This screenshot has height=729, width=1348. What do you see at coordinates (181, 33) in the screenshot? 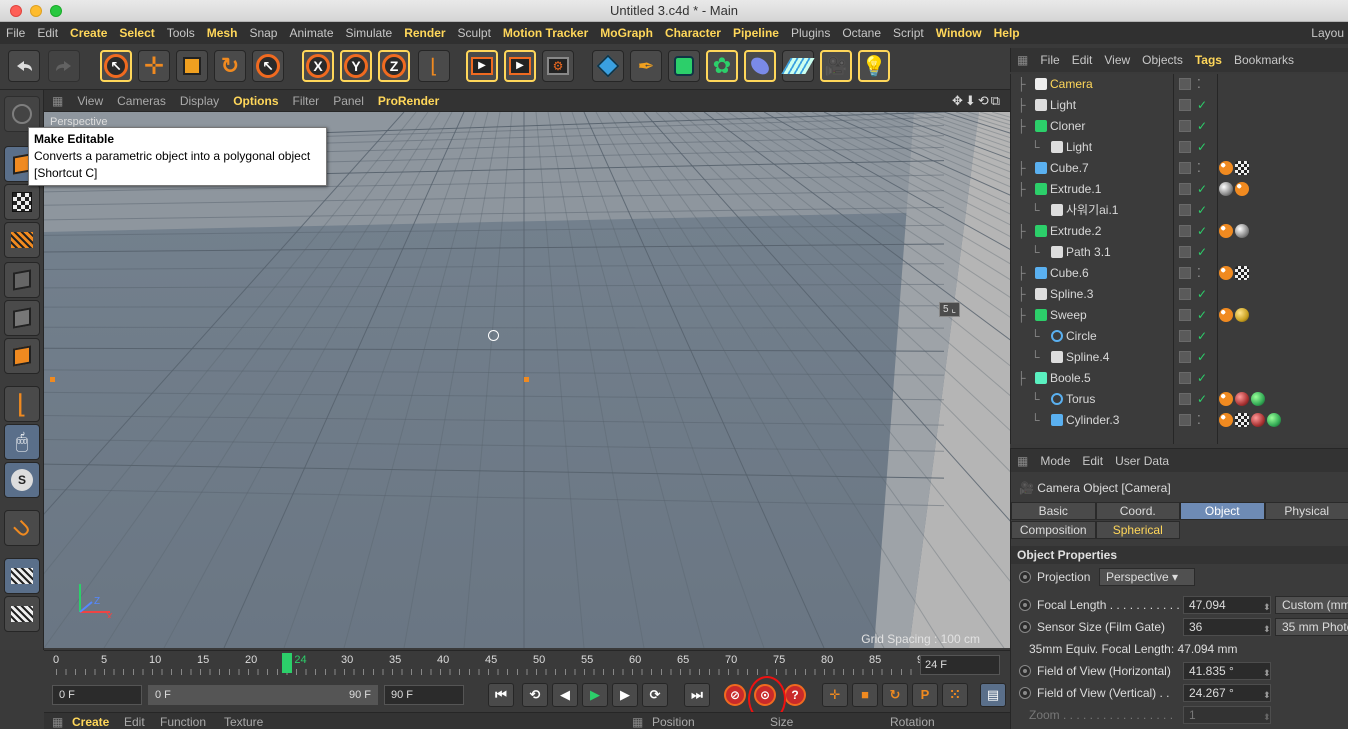
I see `menu-tools: Tools` at bounding box center [181, 33].